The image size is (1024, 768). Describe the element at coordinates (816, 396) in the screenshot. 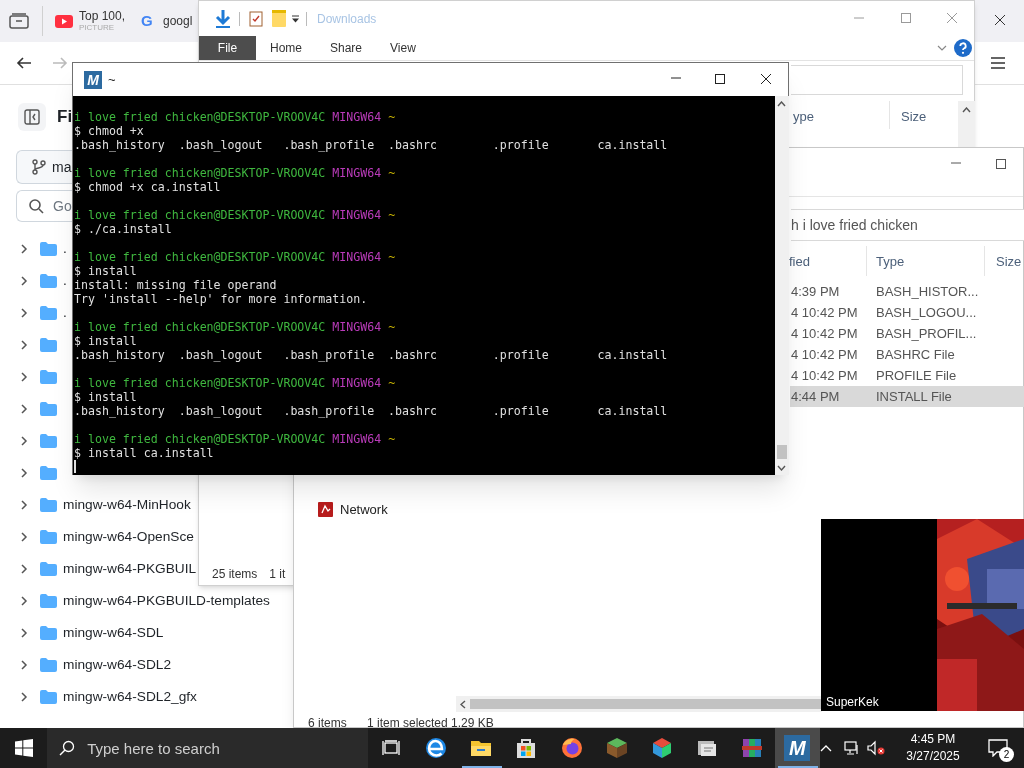

I see `date-cell-text: 4:44 PM` at that location.